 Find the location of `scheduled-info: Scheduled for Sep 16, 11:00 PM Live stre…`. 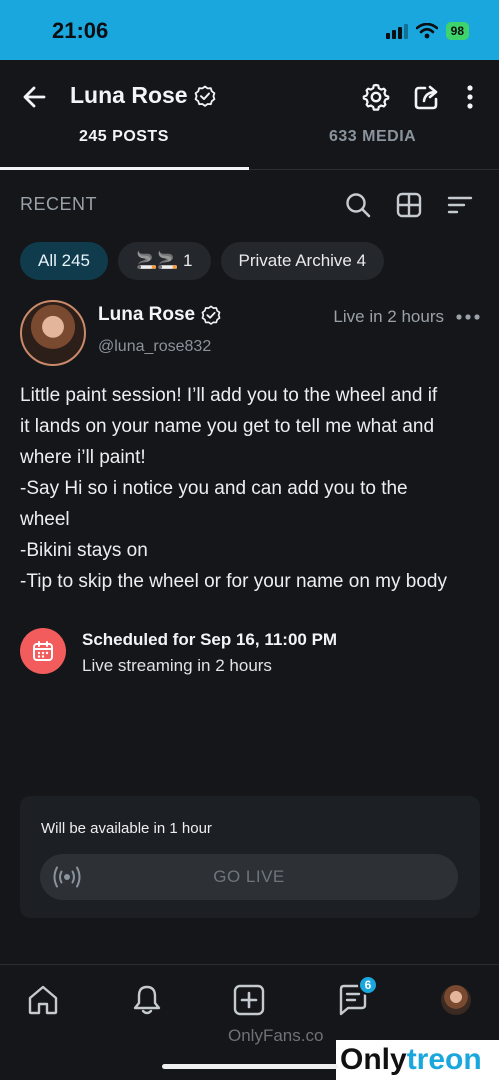

scheduled-info: Scheduled for Sep 16, 11:00 PM Live stre… is located at coordinates (250, 656).